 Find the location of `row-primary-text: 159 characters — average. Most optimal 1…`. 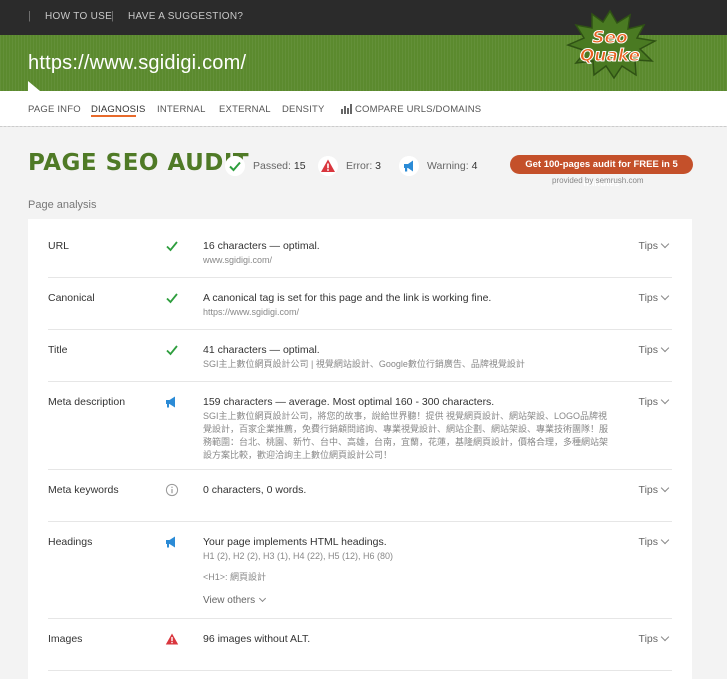

row-primary-text: 159 characters — average. Most optimal 1… is located at coordinates (349, 402).